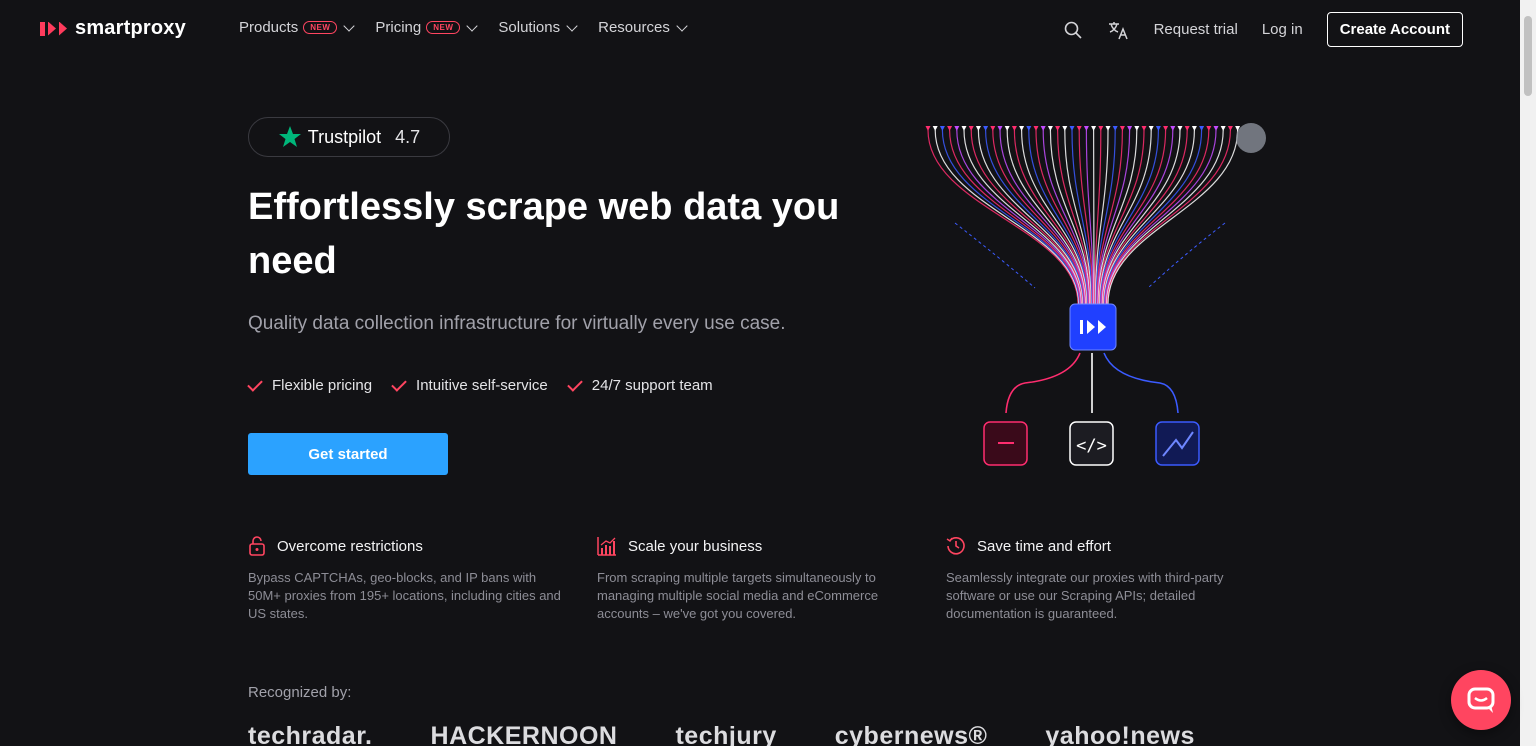 The width and height of the screenshot is (1536, 746). I want to click on growth-chart-icon, so click(606, 546).